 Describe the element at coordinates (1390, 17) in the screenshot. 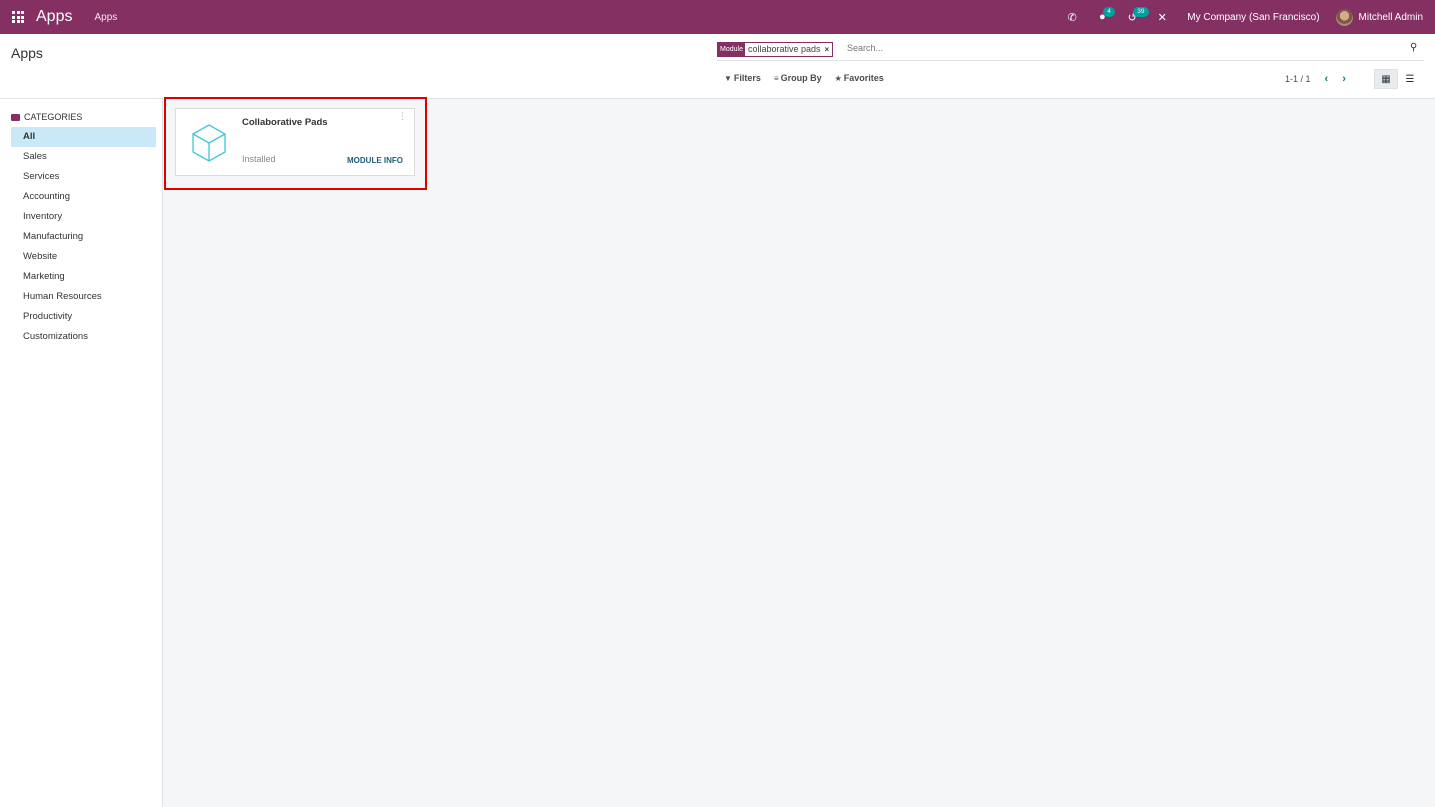

I see `user-name: Mitchell Admin` at that location.